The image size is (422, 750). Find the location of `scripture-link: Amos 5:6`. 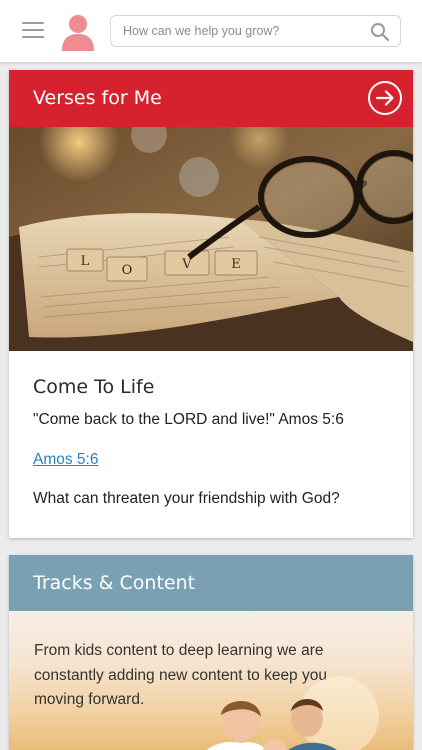

scripture-link: Amos 5:6 is located at coordinates (65, 460).